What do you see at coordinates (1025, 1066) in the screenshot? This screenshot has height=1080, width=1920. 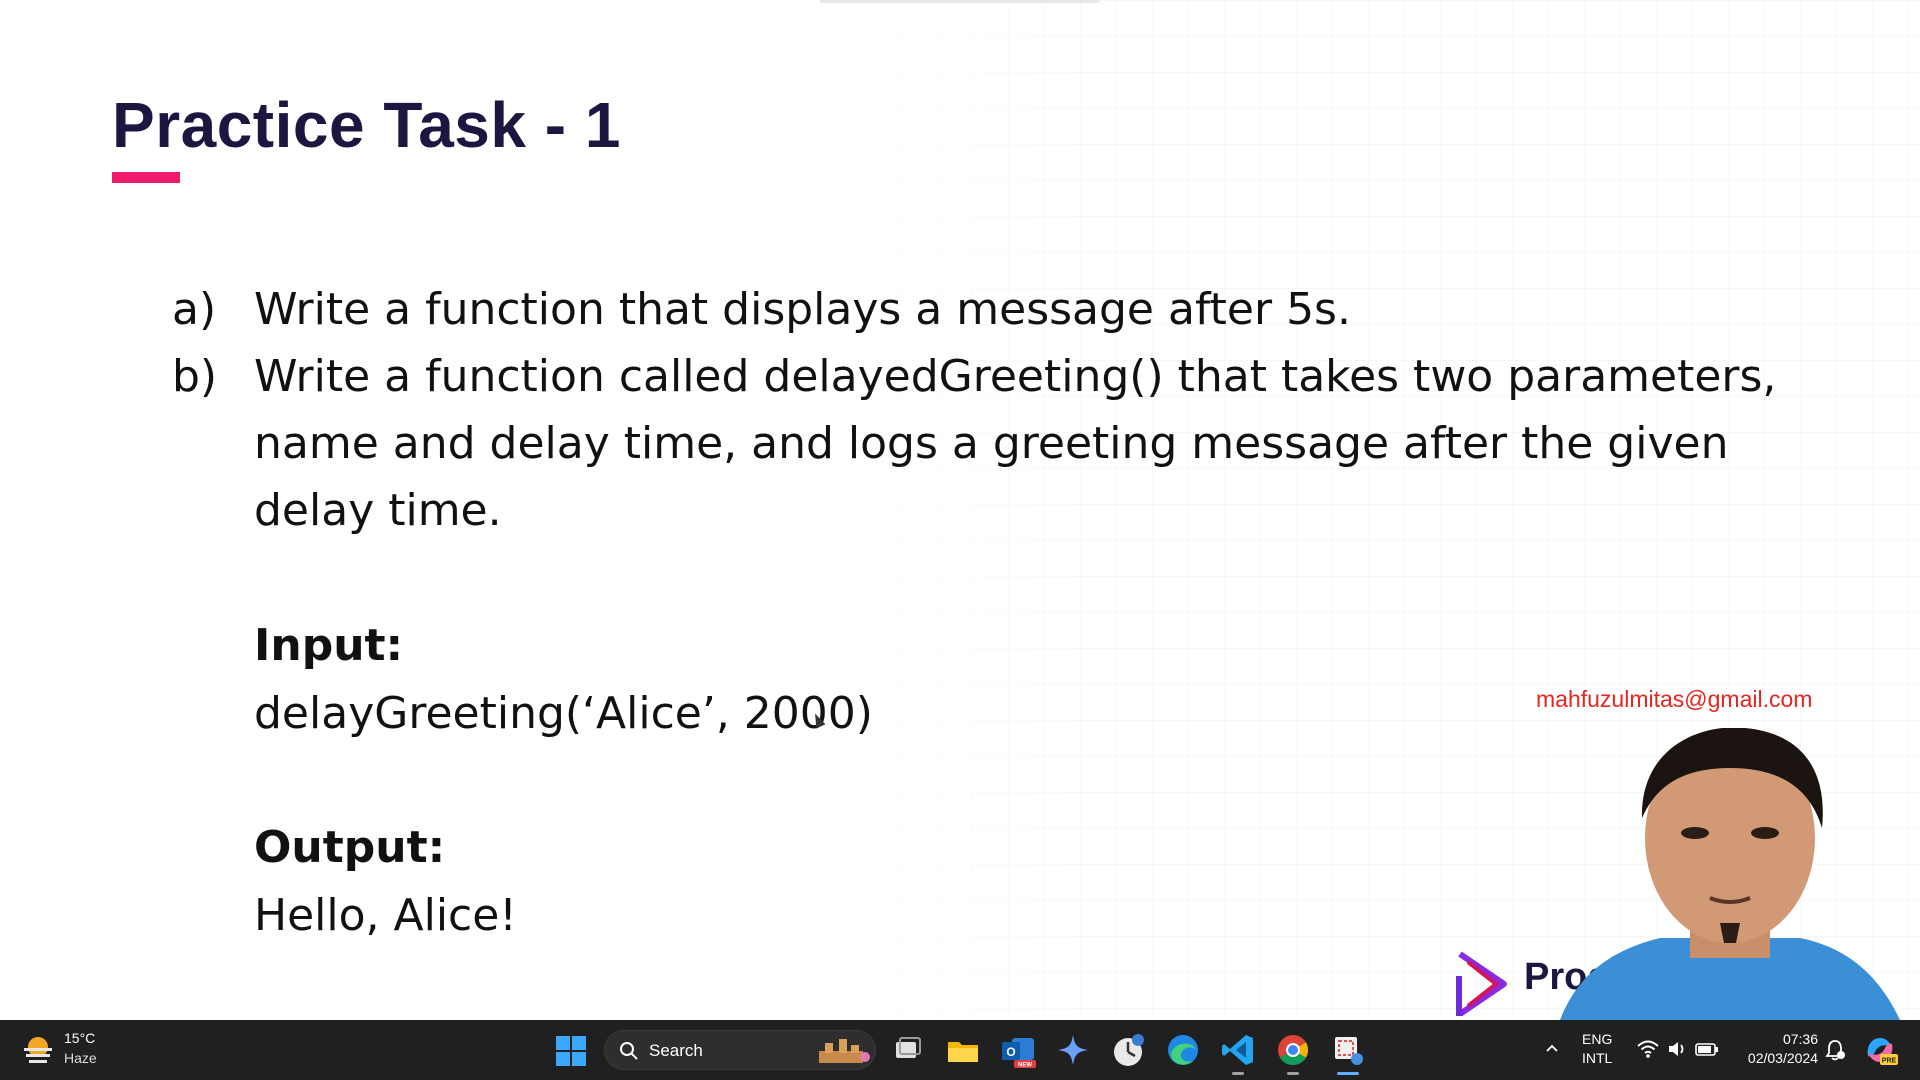 I see `new-badge: NEW` at bounding box center [1025, 1066].